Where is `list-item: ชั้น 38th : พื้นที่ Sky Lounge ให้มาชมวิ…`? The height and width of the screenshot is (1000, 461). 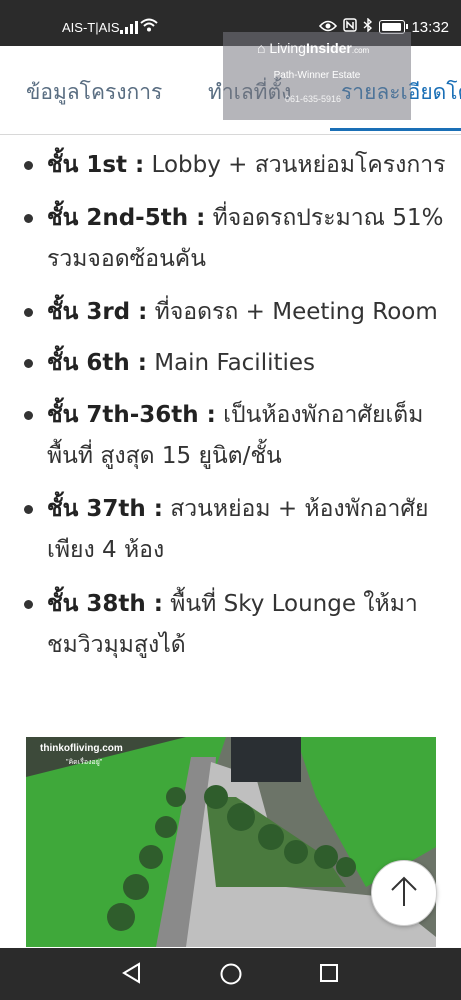
list-item: ชั้น 38th : พื้นที่ Sky Lounge ให้มาชมวิ… is located at coordinates (235, 625).